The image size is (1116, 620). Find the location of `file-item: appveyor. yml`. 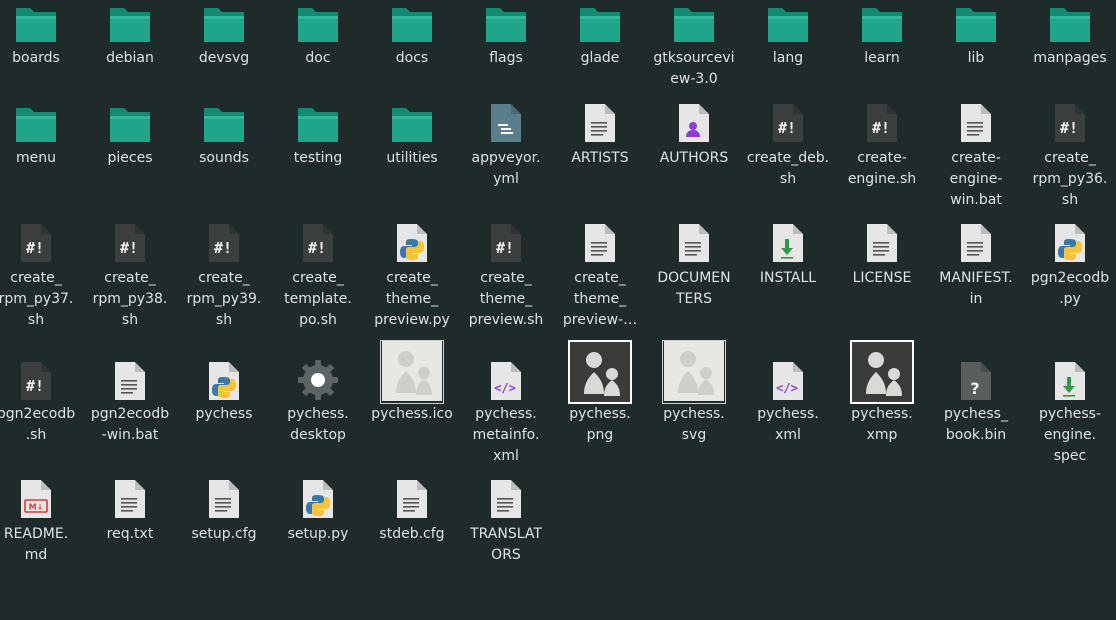

file-item: appveyor. yml is located at coordinates (506, 160).